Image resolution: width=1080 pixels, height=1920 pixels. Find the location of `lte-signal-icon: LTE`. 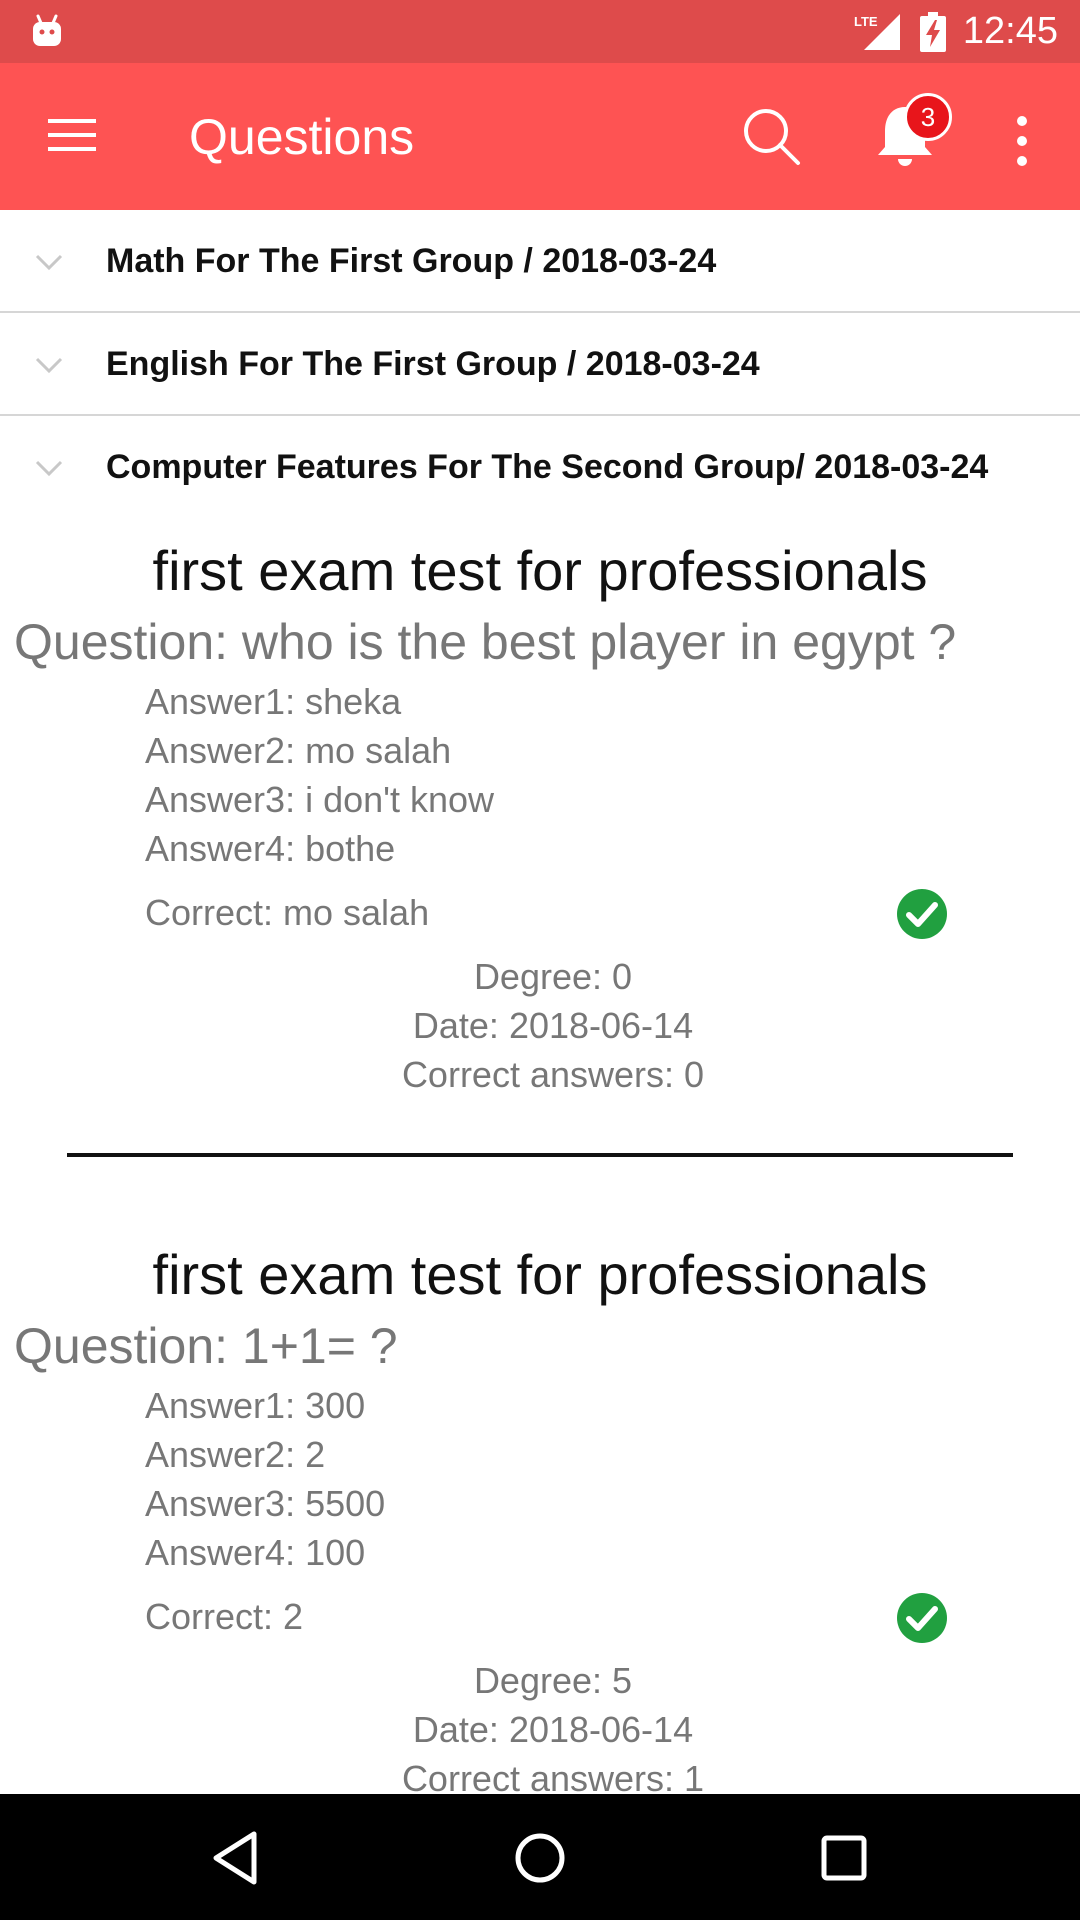

lte-signal-icon: LTE is located at coordinates (877, 32).